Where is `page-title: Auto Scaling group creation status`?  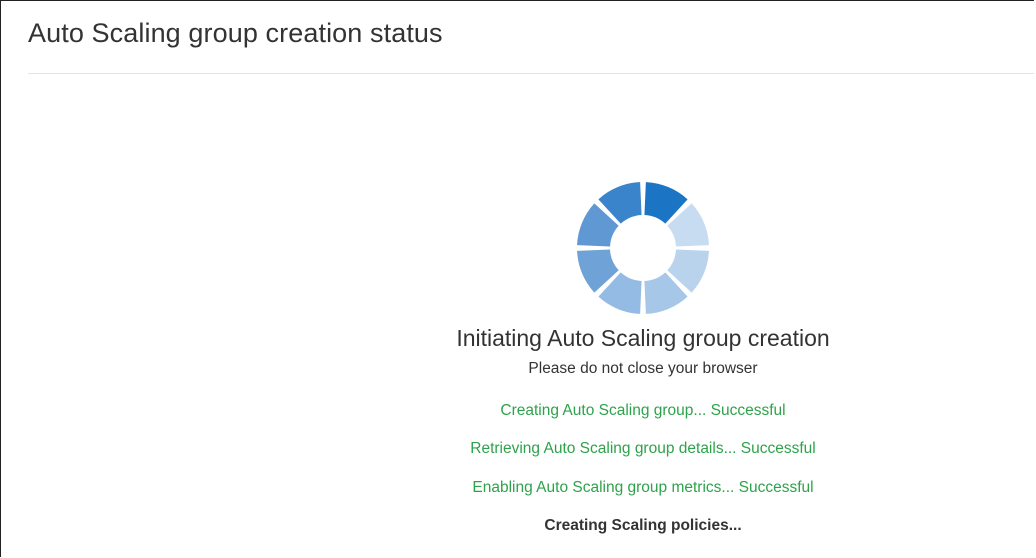 page-title: Auto Scaling group creation status is located at coordinates (235, 33).